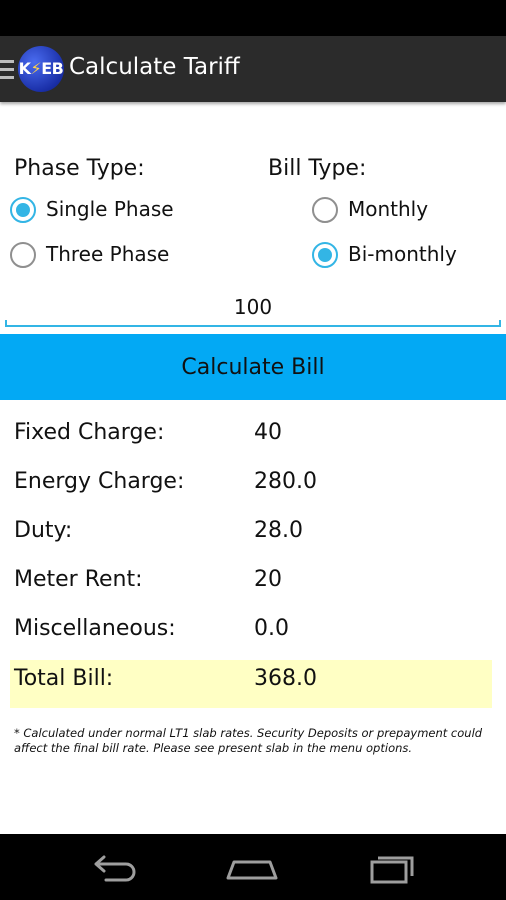  I want to click on miscellaneous-value: 0.0, so click(271, 628).